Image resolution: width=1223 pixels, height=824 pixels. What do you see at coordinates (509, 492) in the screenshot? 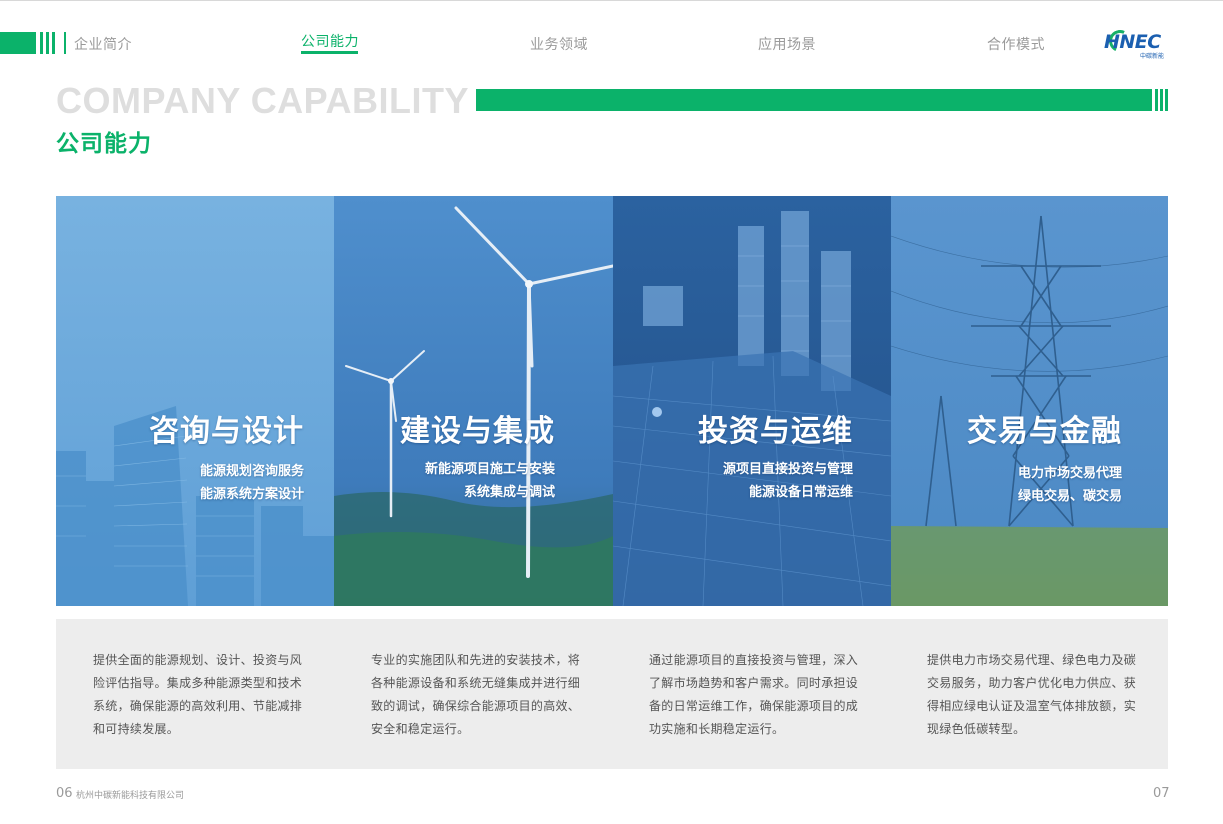
I see `panel-subtitle-line: 系统集成与调试` at bounding box center [509, 492].